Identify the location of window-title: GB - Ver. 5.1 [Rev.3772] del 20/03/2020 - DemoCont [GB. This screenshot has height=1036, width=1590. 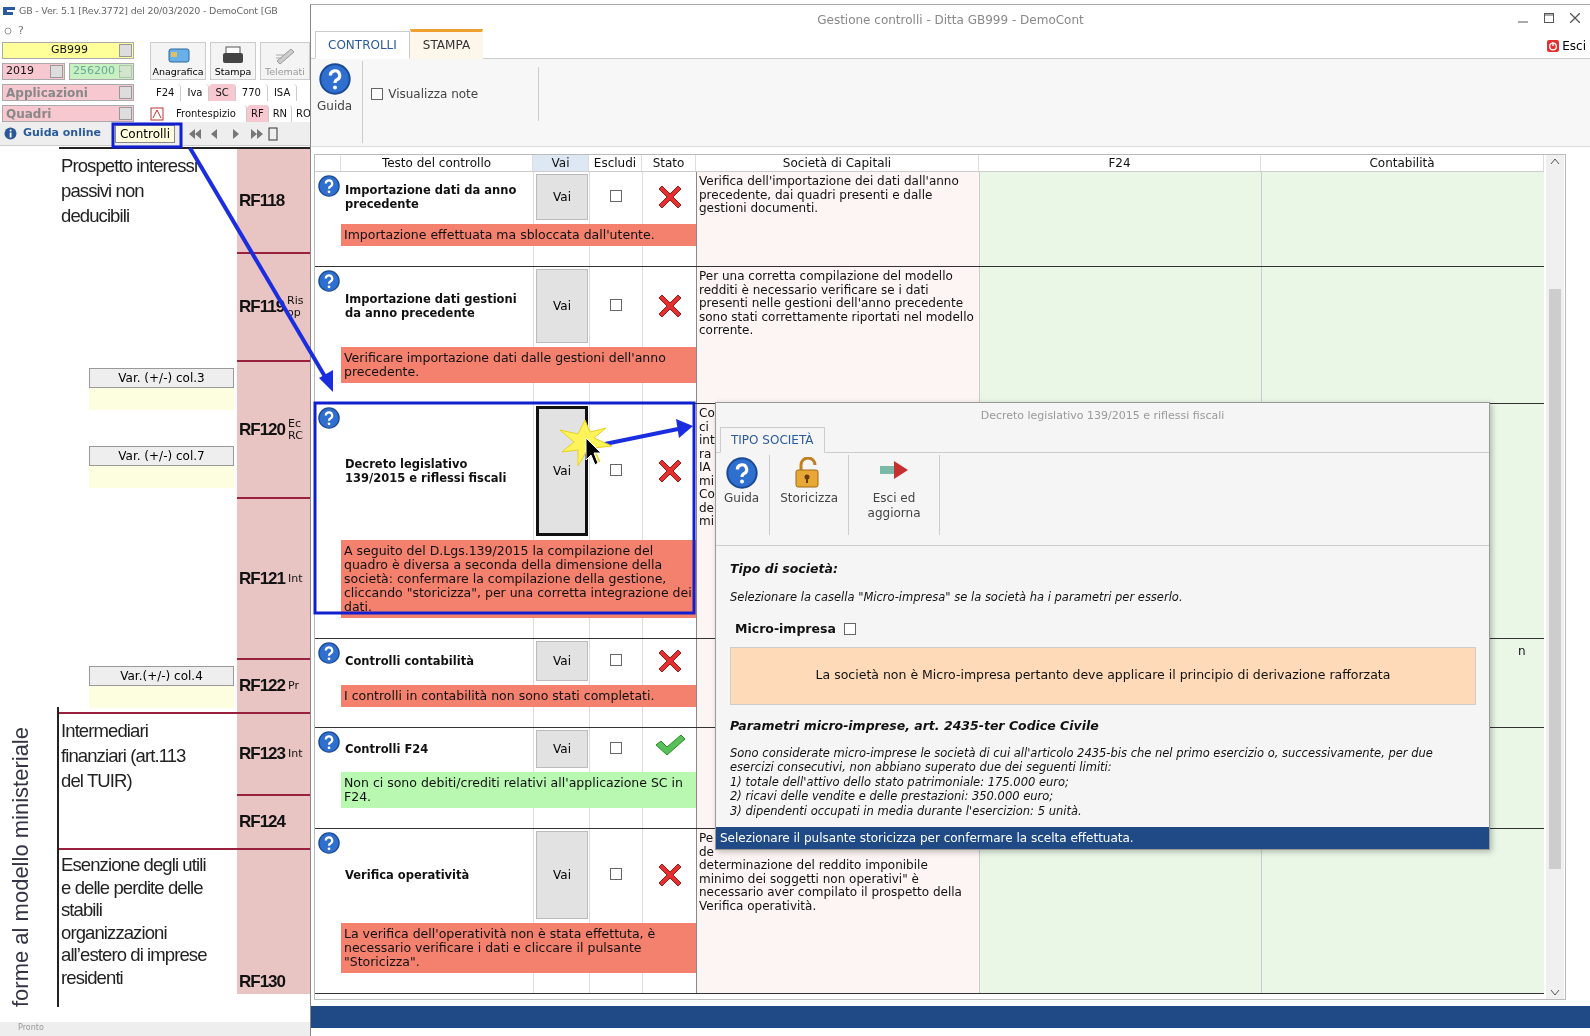
(148, 10).